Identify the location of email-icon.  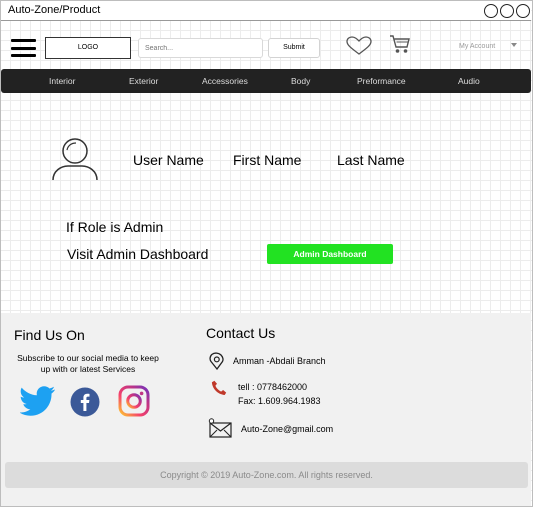
(220, 428).